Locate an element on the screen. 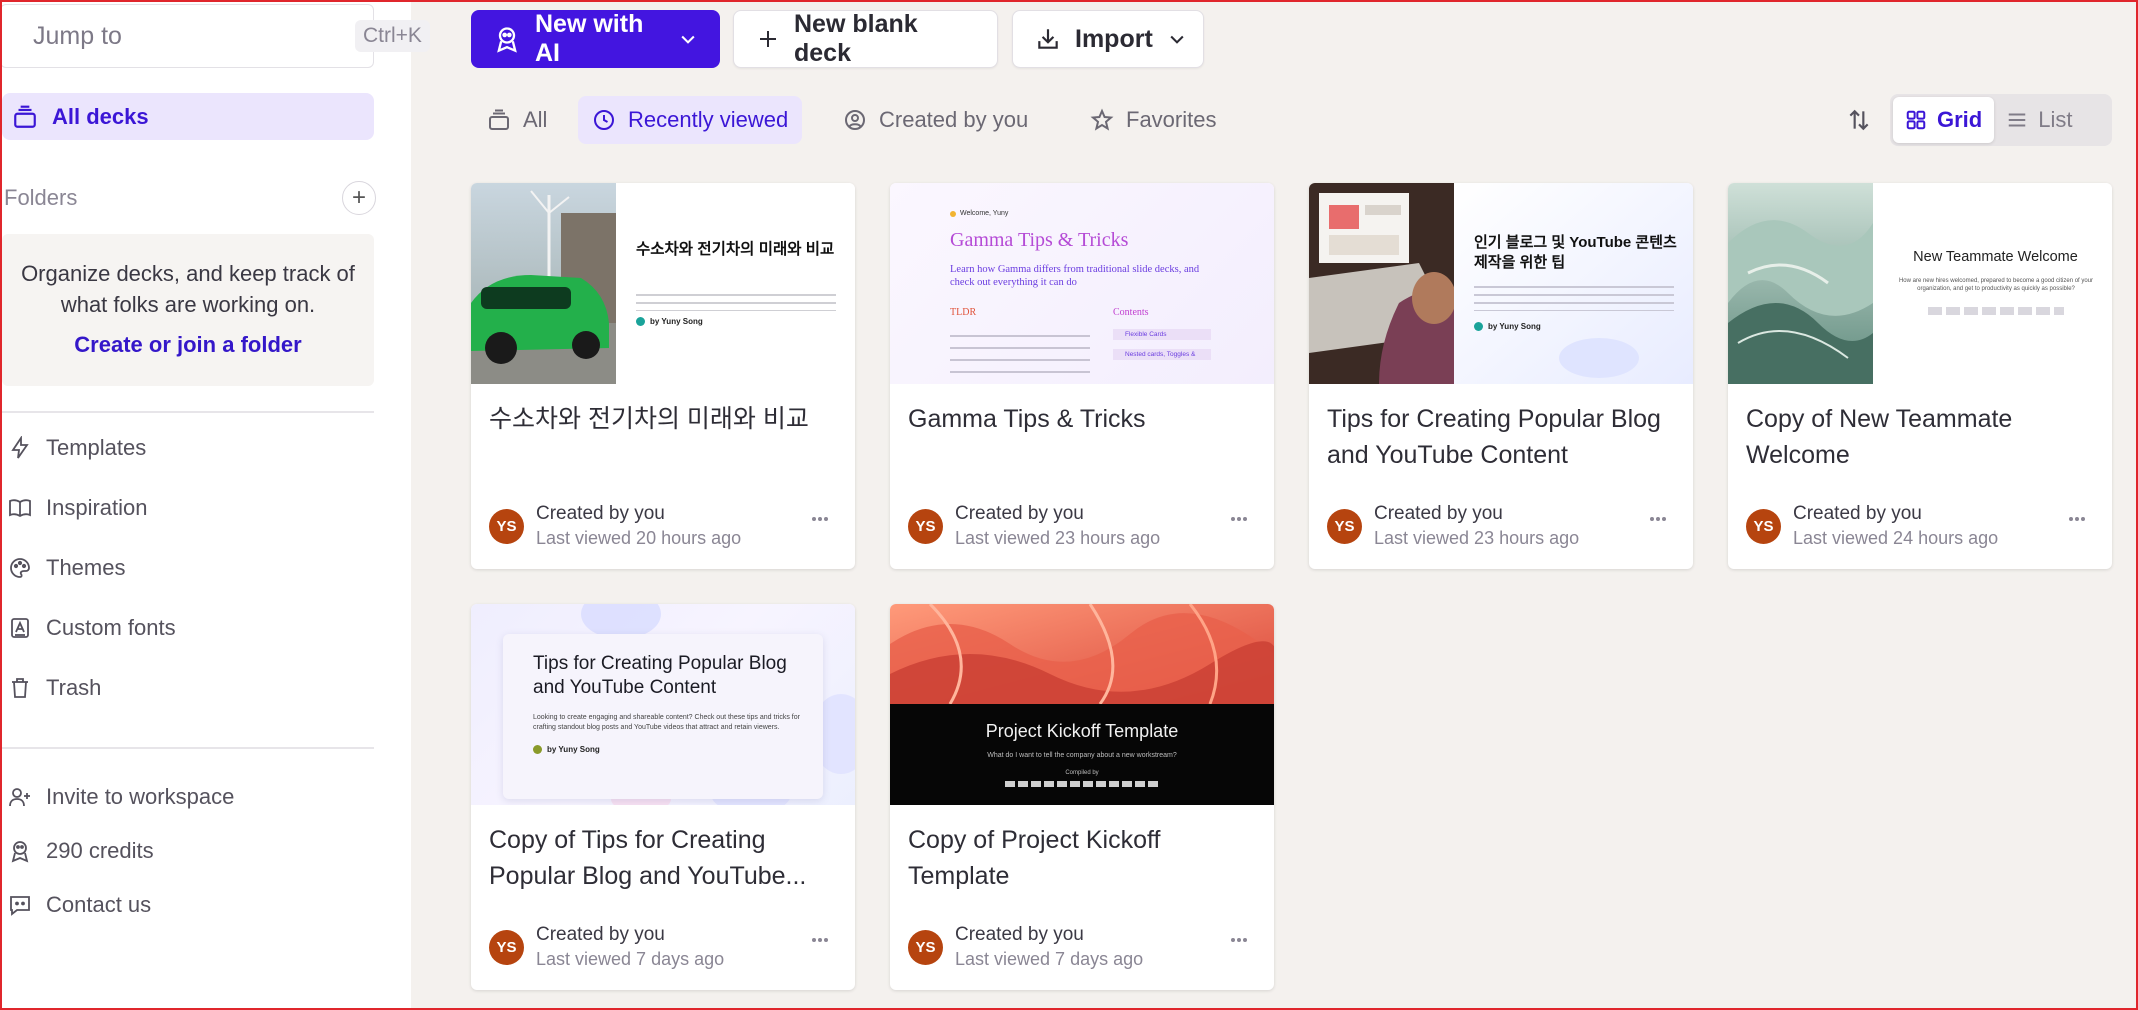  sort-button is located at coordinates (1859, 120).